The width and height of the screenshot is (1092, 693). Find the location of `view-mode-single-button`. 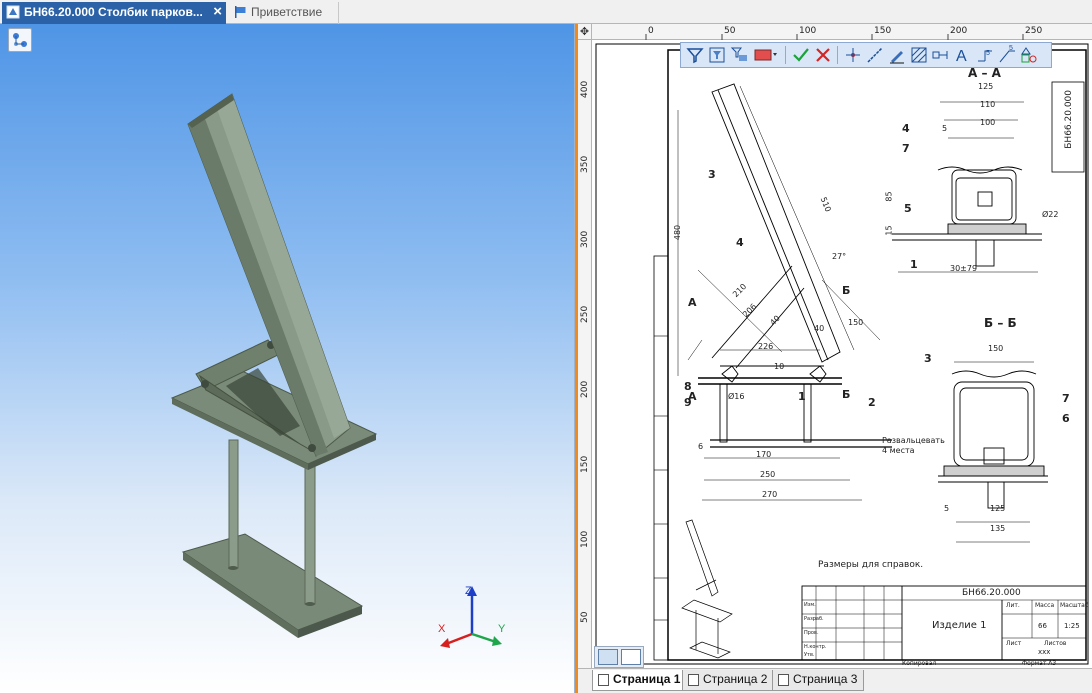

view-mode-single-button is located at coordinates (631, 657).